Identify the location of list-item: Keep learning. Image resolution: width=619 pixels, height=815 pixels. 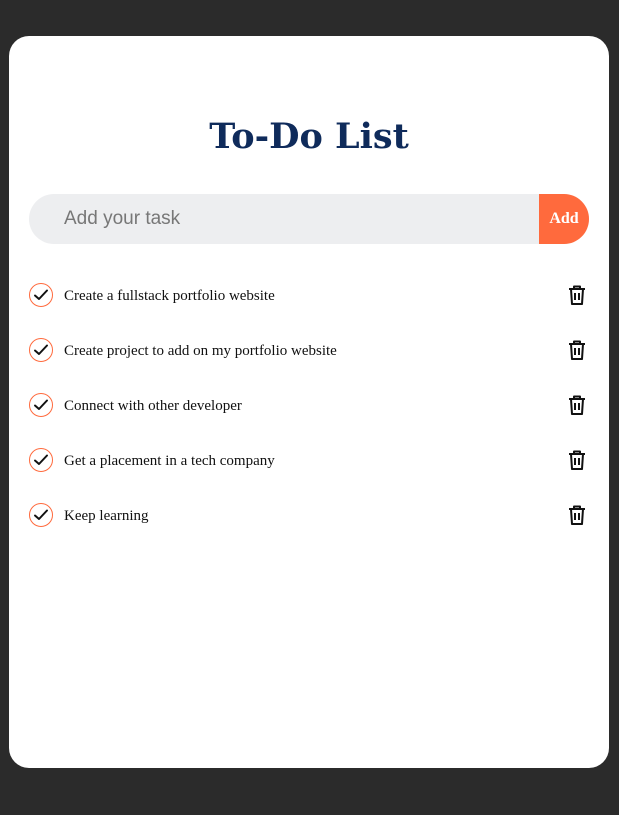
(309, 530).